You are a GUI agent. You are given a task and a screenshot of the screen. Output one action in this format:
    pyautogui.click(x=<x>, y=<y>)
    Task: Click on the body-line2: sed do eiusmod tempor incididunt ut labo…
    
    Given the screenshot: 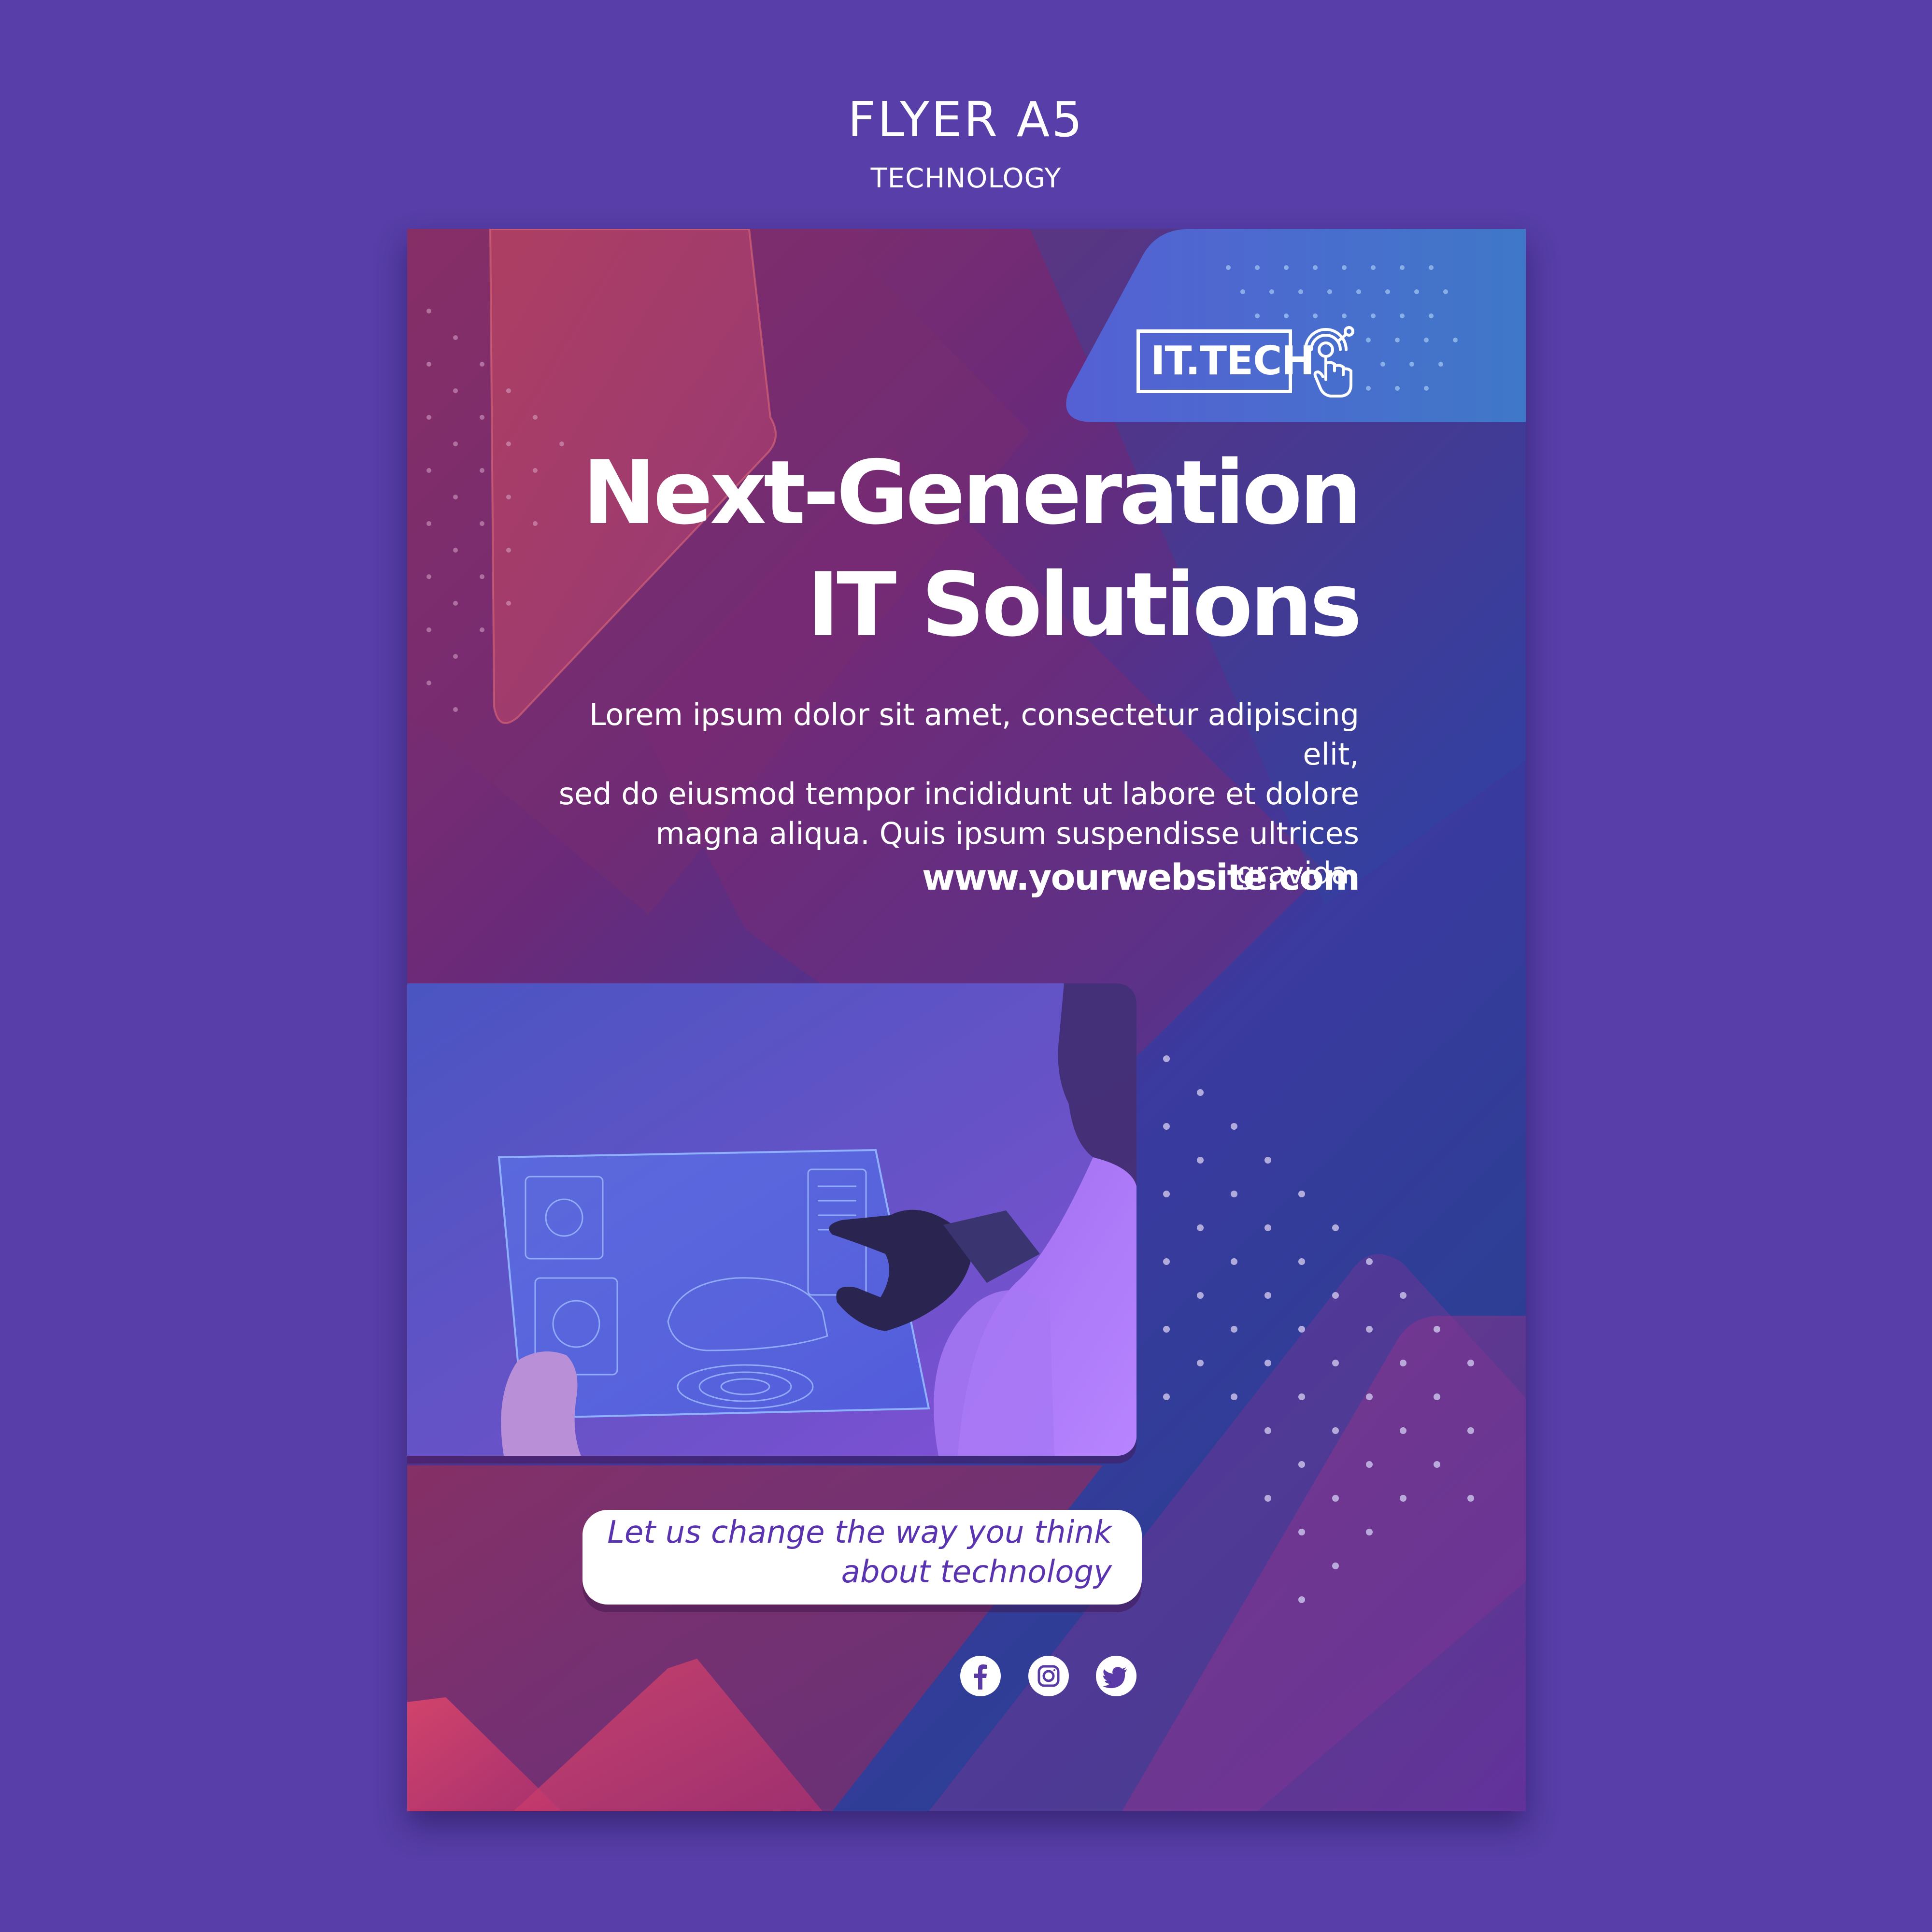 What is the action you would take?
    pyautogui.click(x=958, y=793)
    